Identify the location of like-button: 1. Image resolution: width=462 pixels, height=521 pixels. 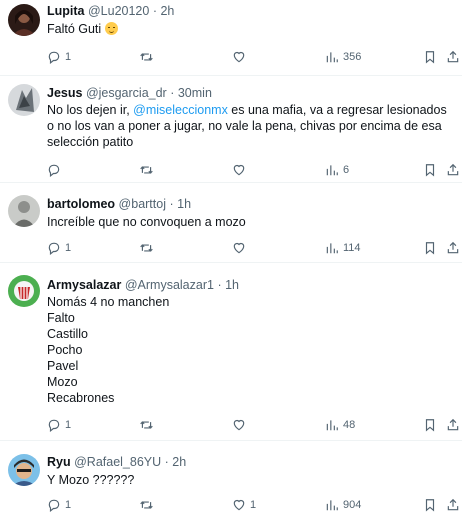
(244, 505).